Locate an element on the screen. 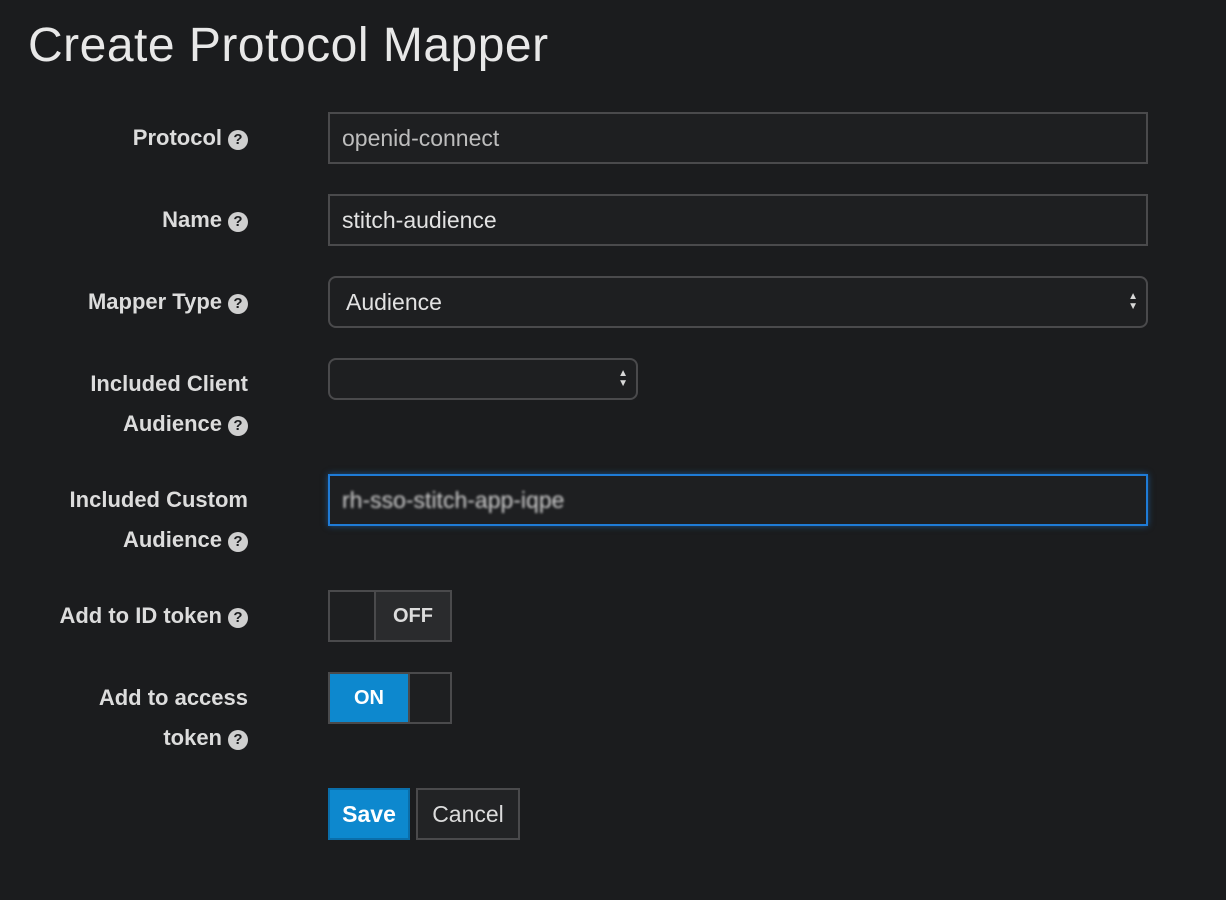  add-to-id-token-label: Add to ID token? is located at coordinates (153, 616).